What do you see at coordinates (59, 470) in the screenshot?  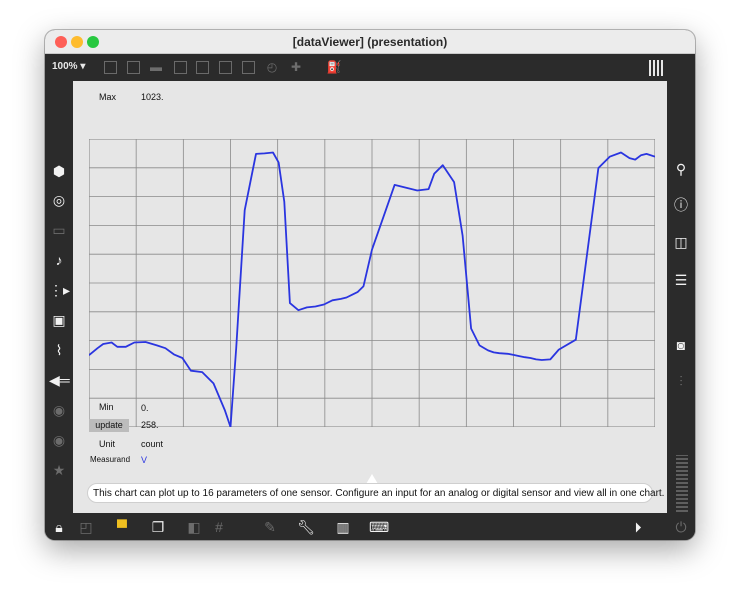 I see `favorites-star-icon: ★` at bounding box center [59, 470].